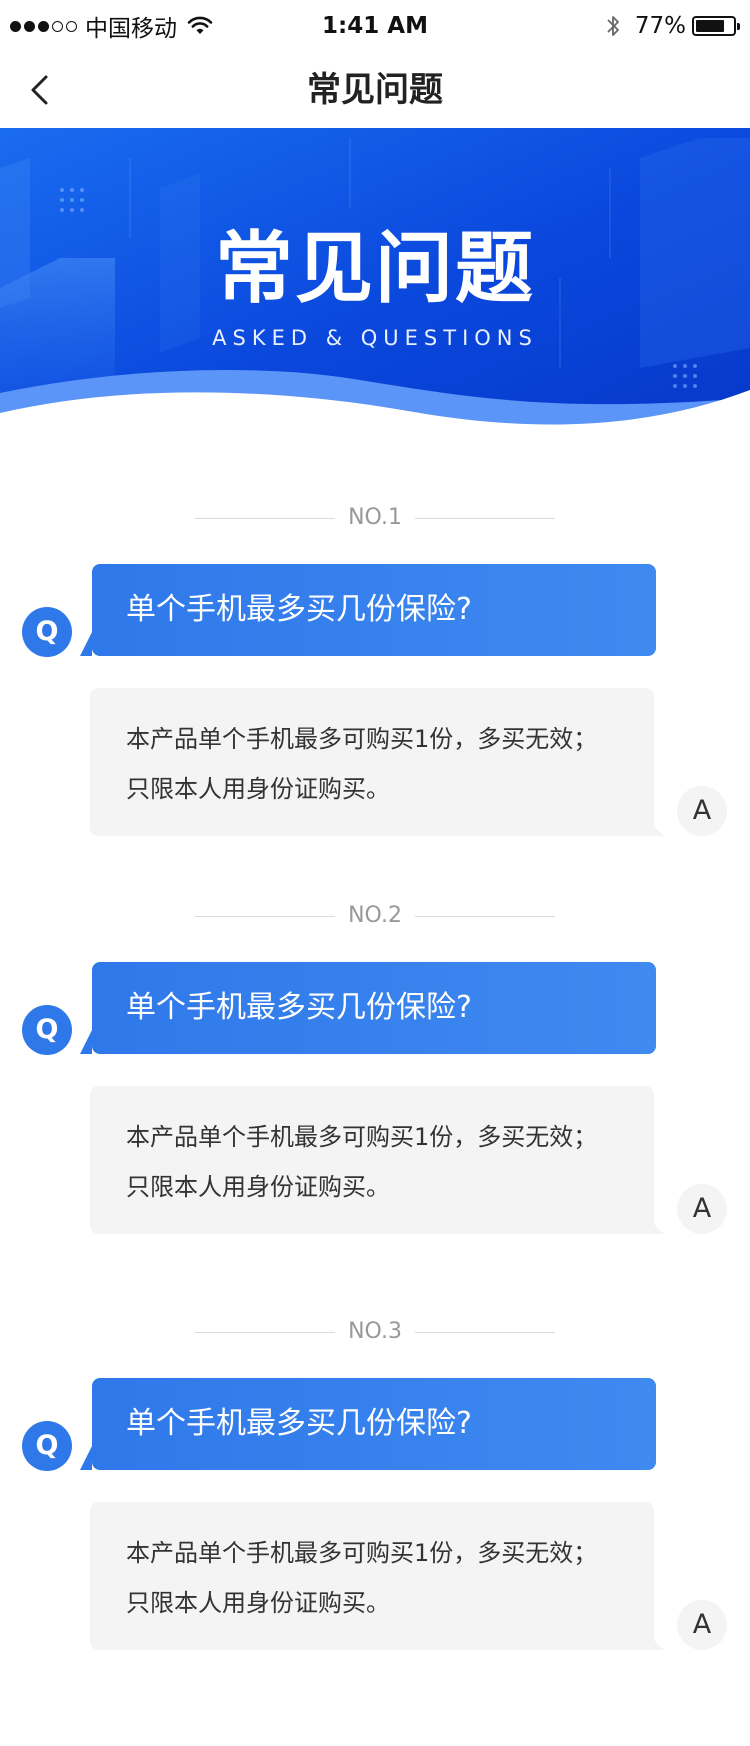 The width and height of the screenshot is (750, 1746). I want to click on status-left: 中国移动, so click(111, 27).